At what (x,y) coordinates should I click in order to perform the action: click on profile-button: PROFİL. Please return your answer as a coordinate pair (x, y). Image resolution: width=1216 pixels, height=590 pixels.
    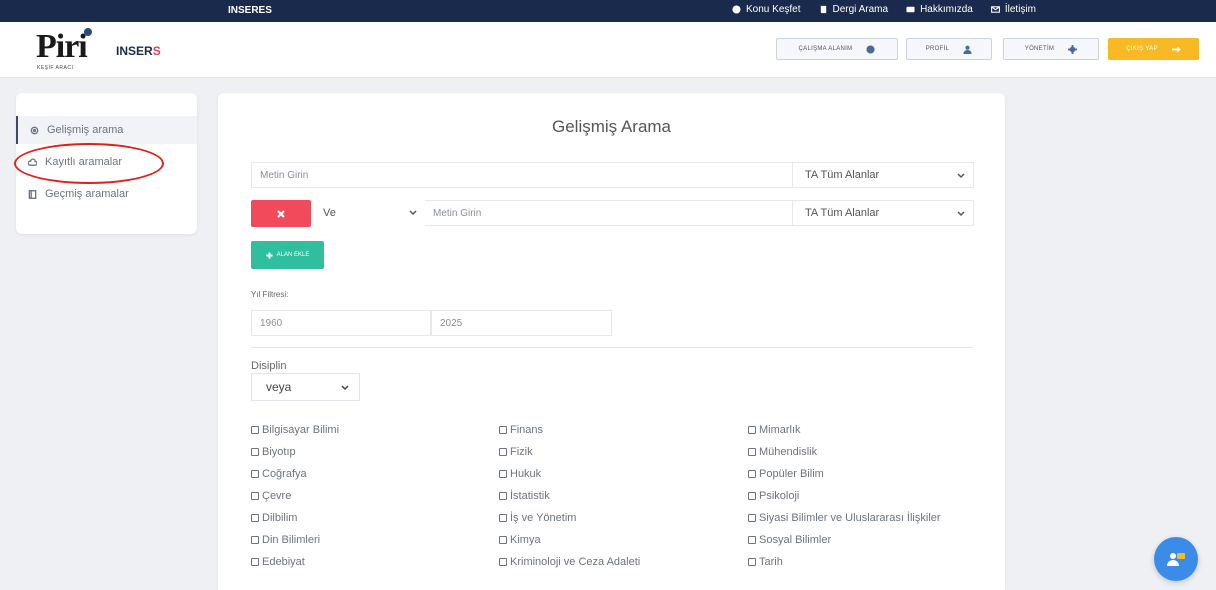
    Looking at the image, I should click on (949, 49).